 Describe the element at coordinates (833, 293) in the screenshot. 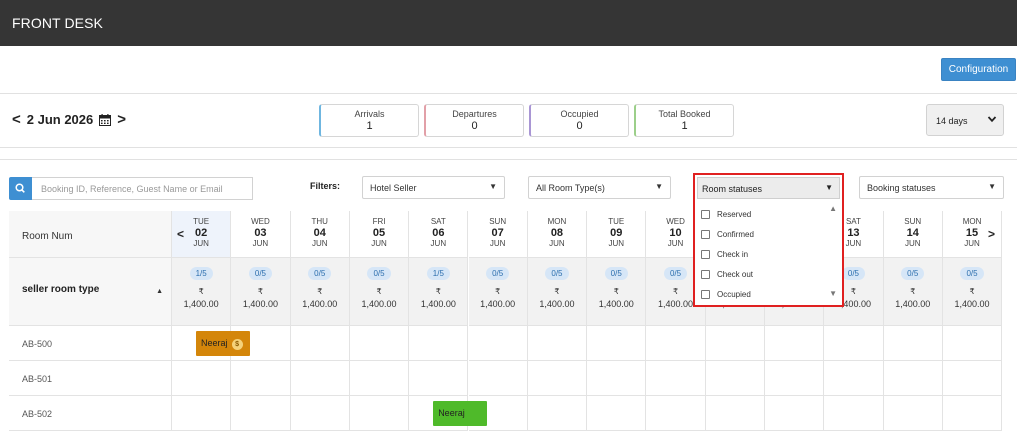

I see `scroll-down-icon: ▼` at that location.